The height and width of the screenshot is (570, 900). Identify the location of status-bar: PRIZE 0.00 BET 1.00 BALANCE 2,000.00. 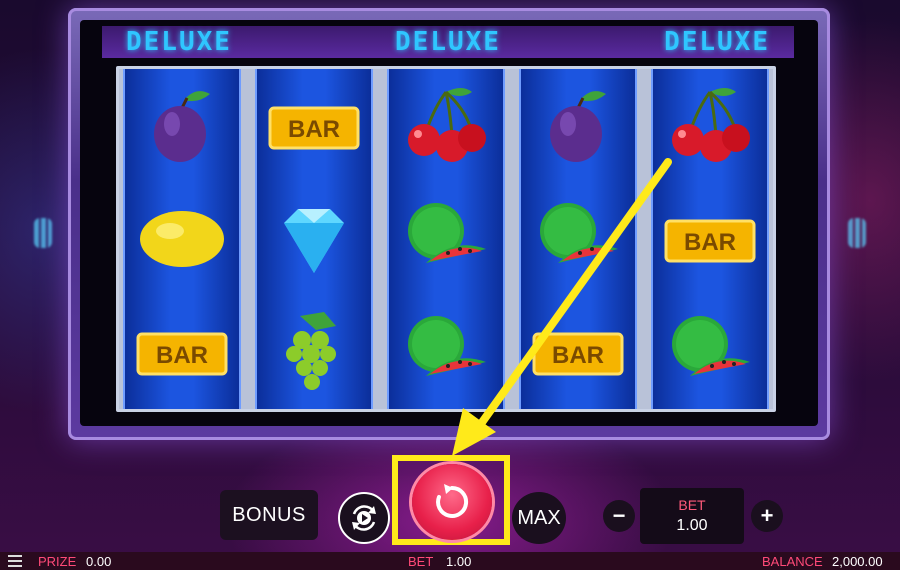
(450, 561).